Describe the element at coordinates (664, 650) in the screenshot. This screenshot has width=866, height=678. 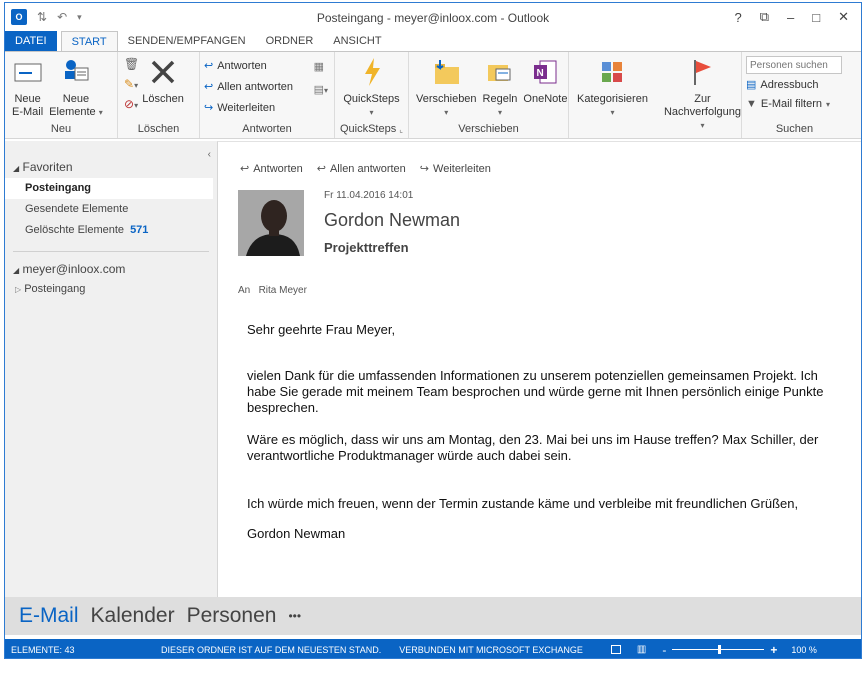
I see `zoom-out-button: -` at that location.